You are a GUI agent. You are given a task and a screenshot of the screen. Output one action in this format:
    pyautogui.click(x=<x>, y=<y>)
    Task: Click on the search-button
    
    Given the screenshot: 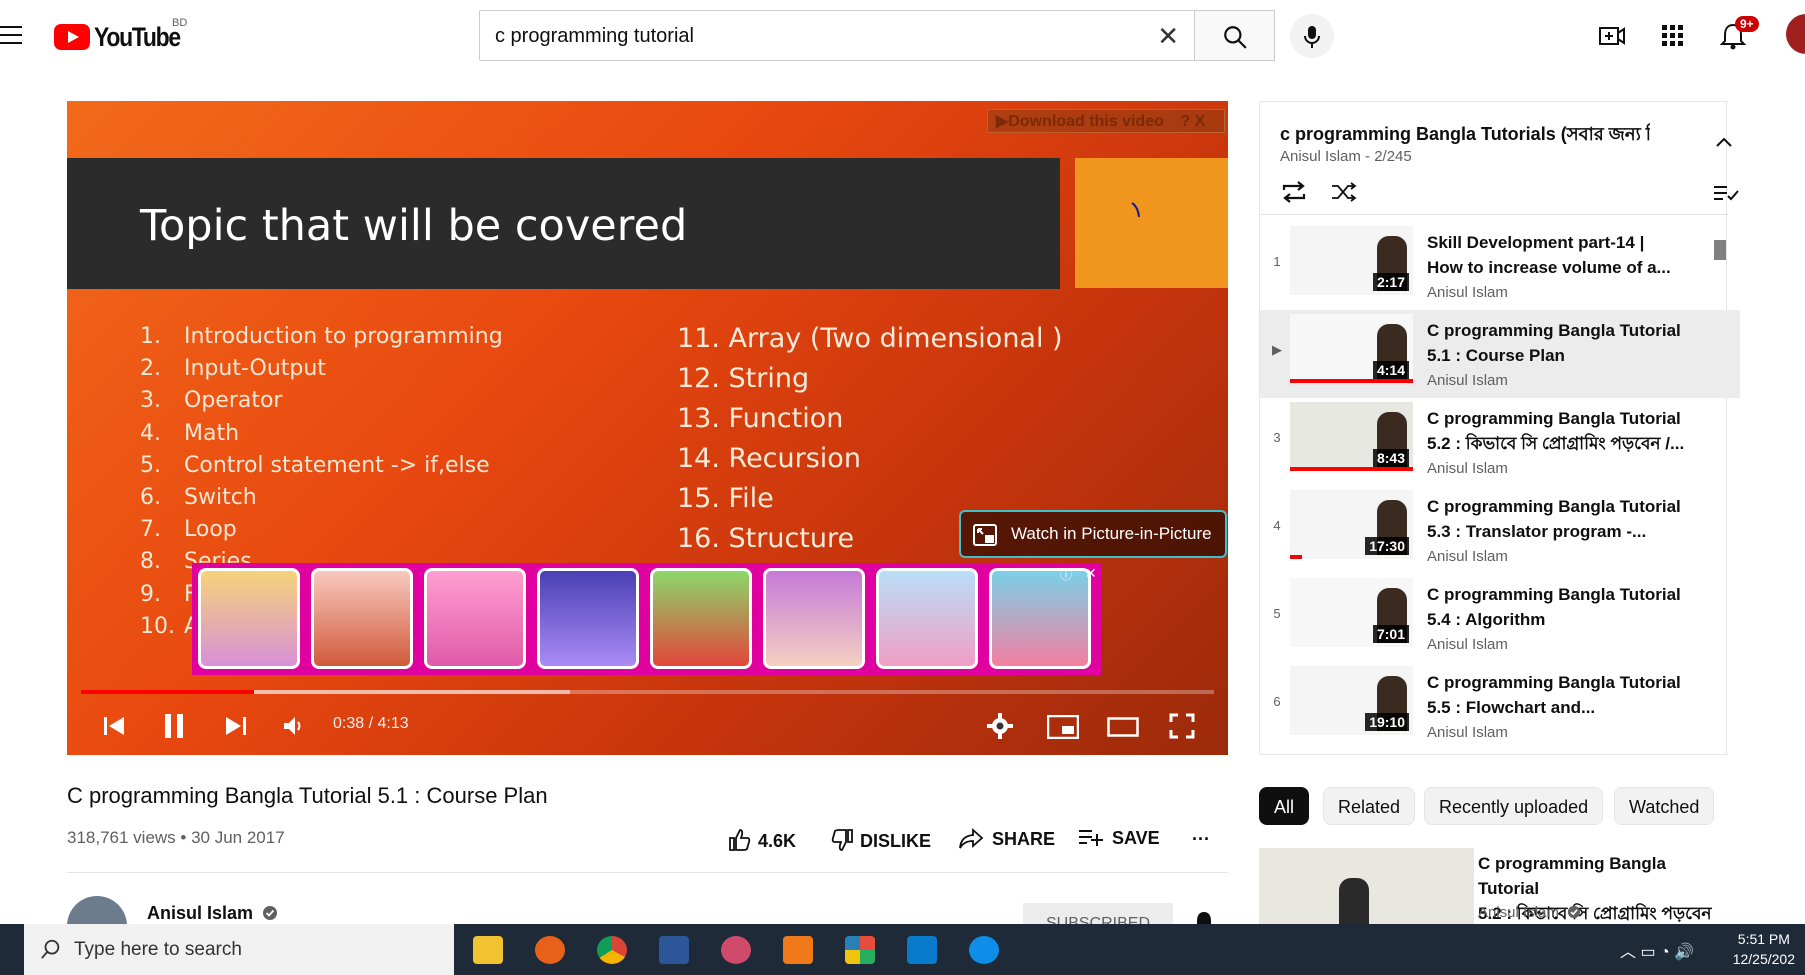 What is the action you would take?
    pyautogui.click(x=1235, y=35)
    